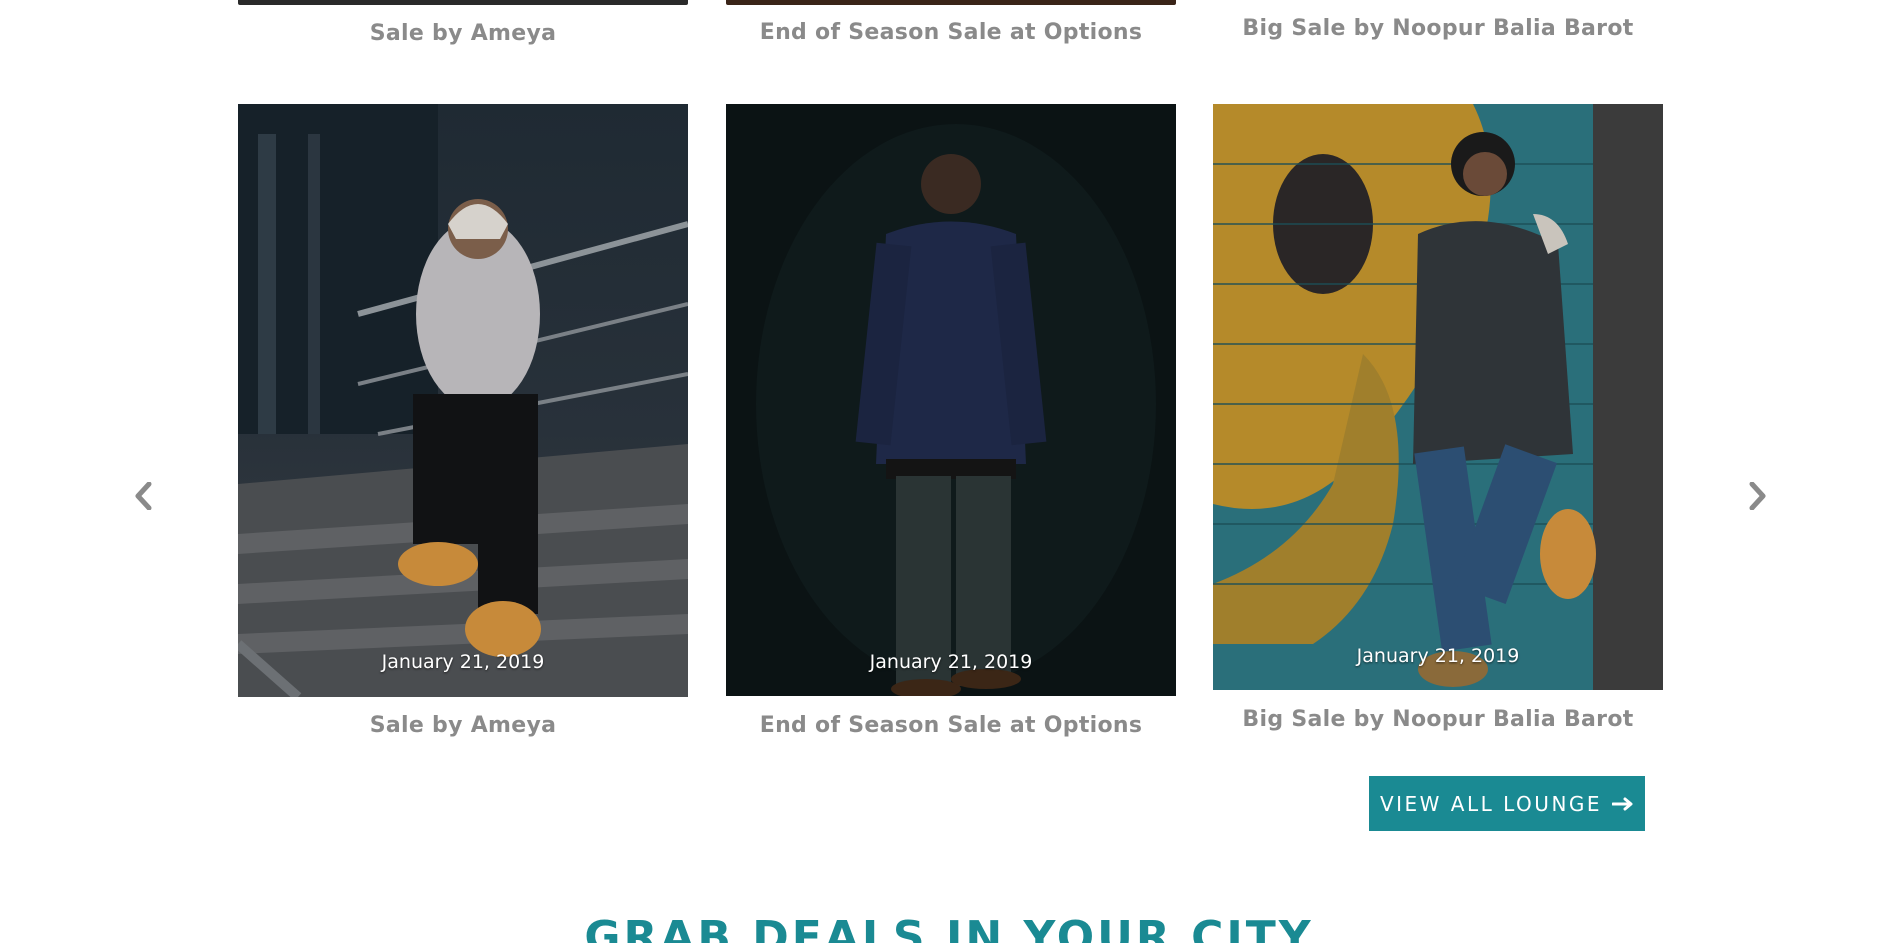 This screenshot has height=943, width=1898. I want to click on carousel-prev-button, so click(143, 496).